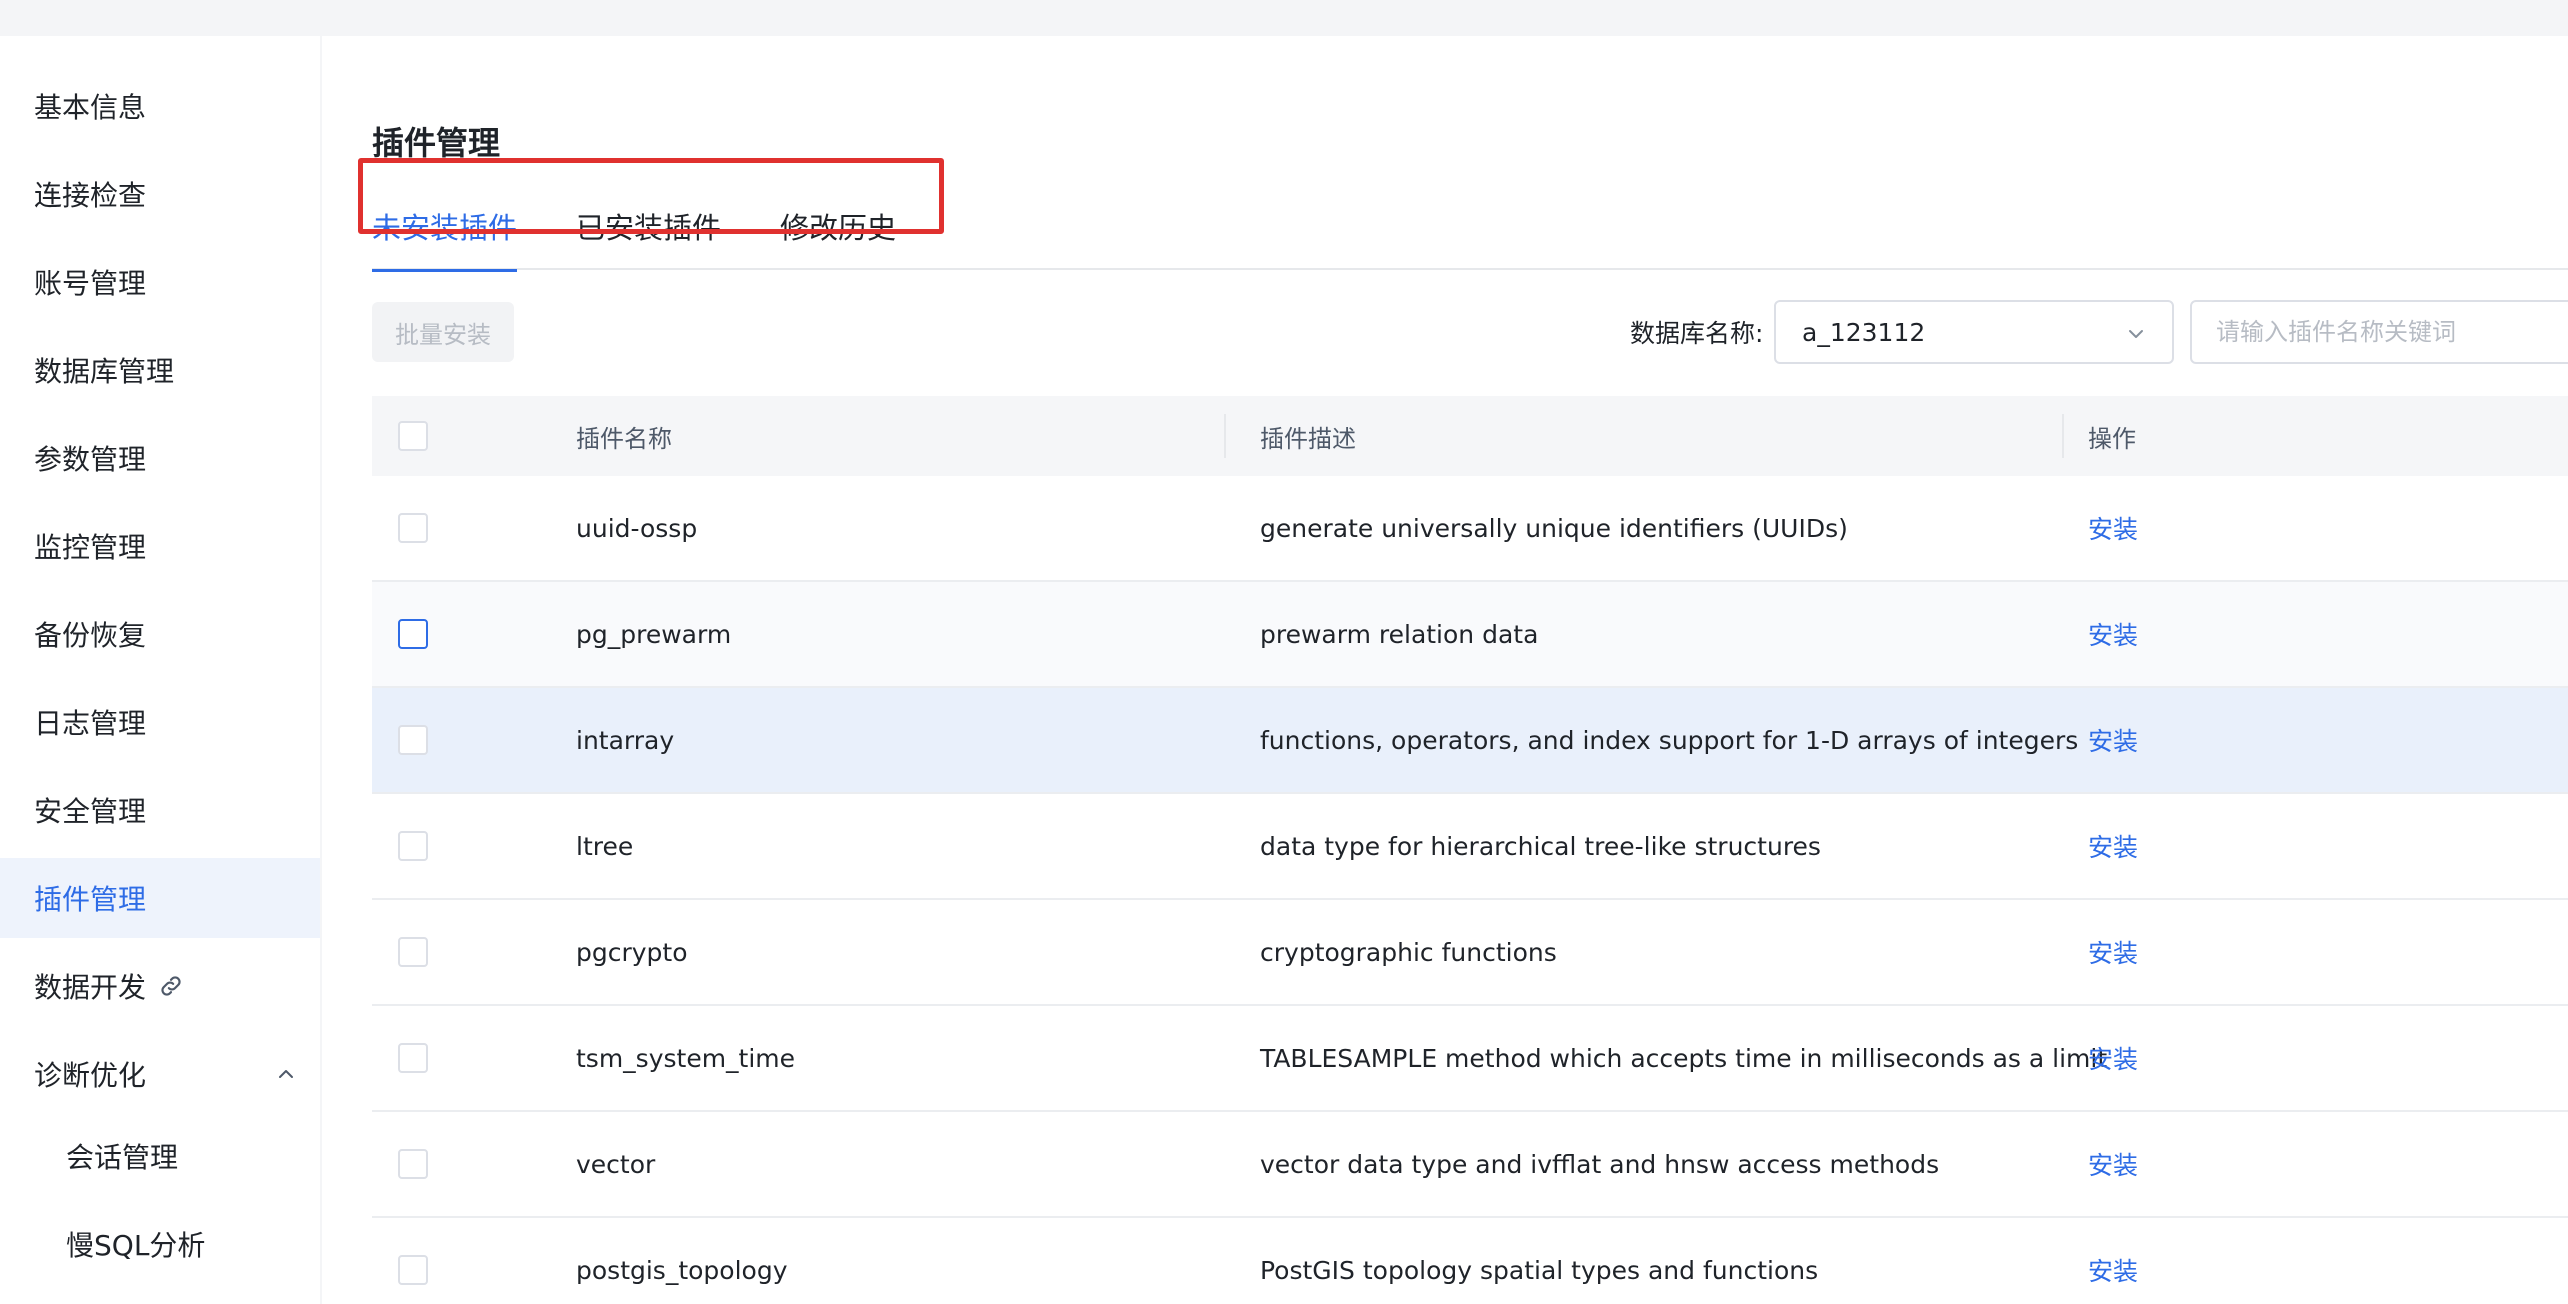 The width and height of the screenshot is (2568, 1304). I want to click on table-row: pgcrypto cryptographic functions 安装, so click(1470, 953).